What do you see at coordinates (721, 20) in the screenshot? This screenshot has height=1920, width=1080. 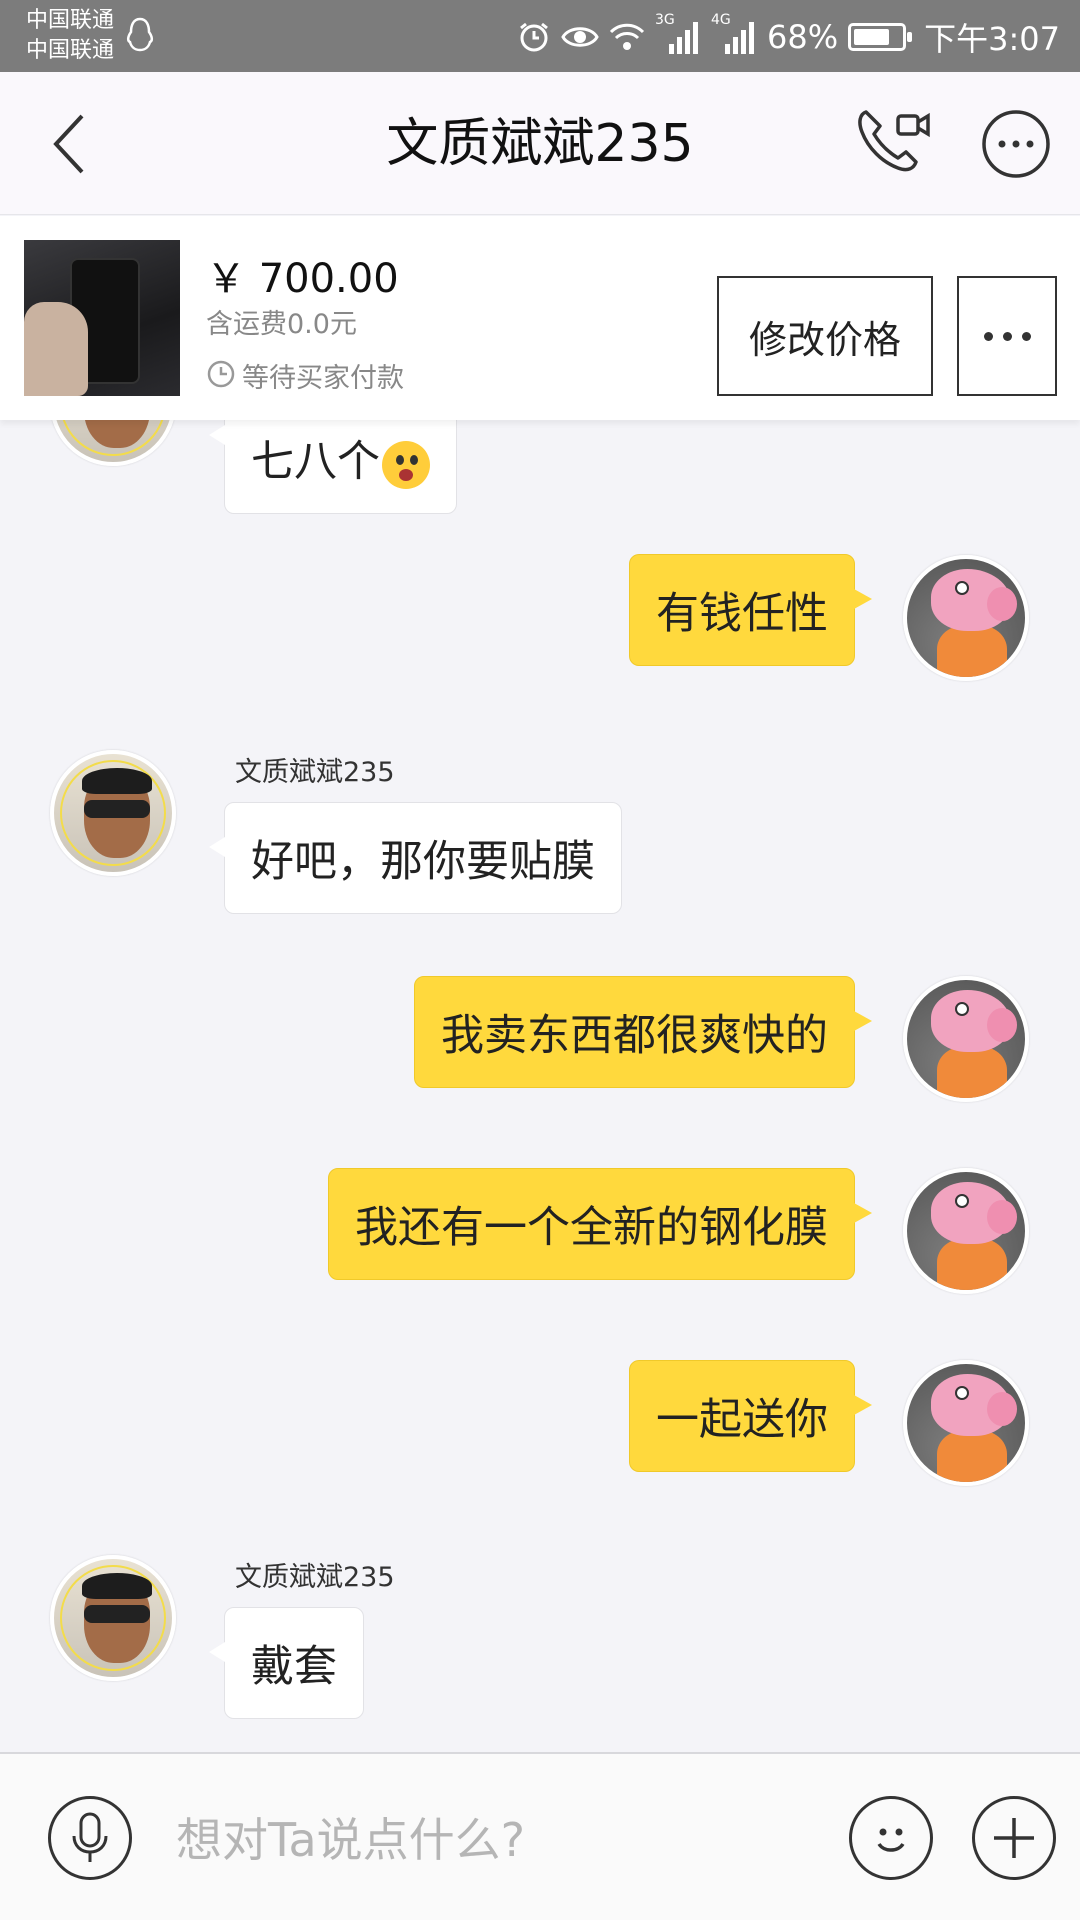 I see `network-label-4g: 4G` at bounding box center [721, 20].